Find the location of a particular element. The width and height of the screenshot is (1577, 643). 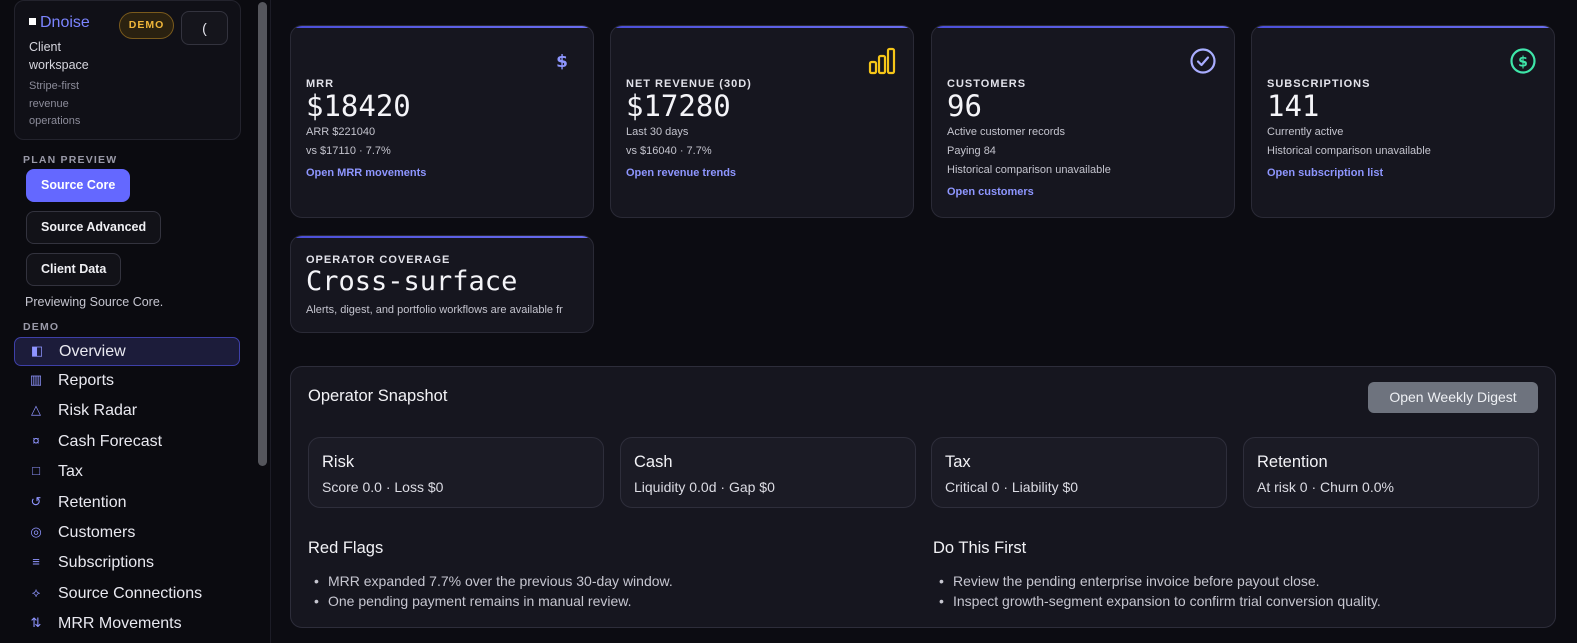

kpi-detail: Paying 84 is located at coordinates (971, 151).